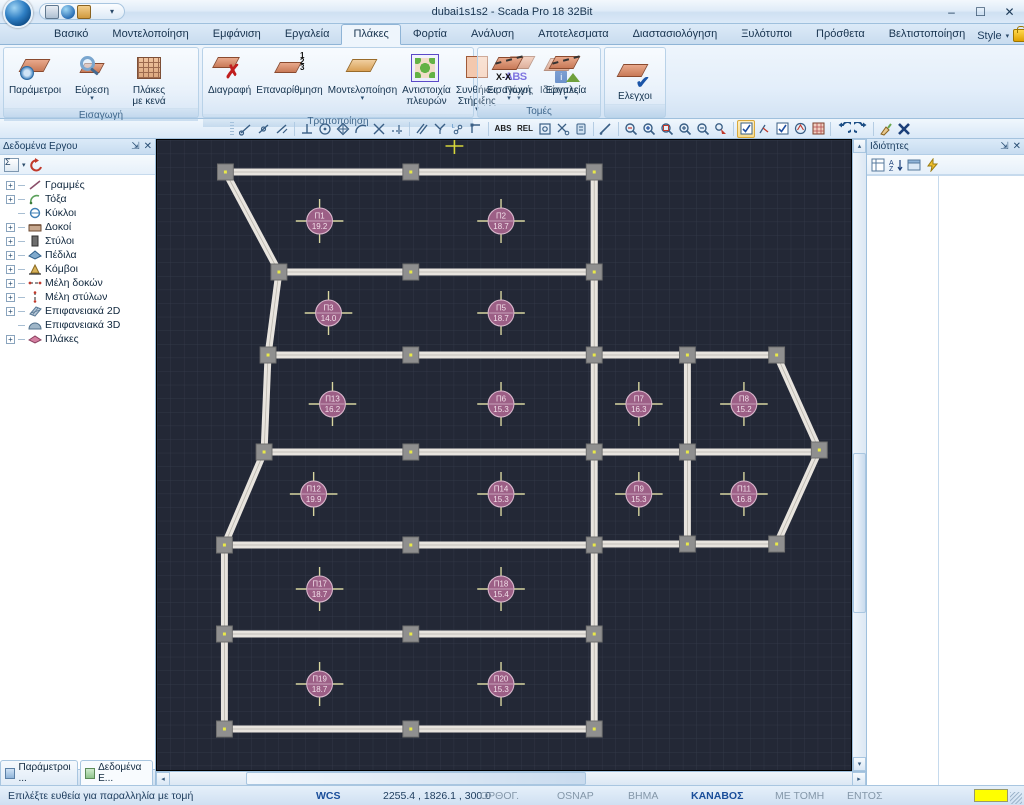 The width and height of the screenshot is (1024, 805). I want to click on hatch-toggle-icon, so click(818, 129).